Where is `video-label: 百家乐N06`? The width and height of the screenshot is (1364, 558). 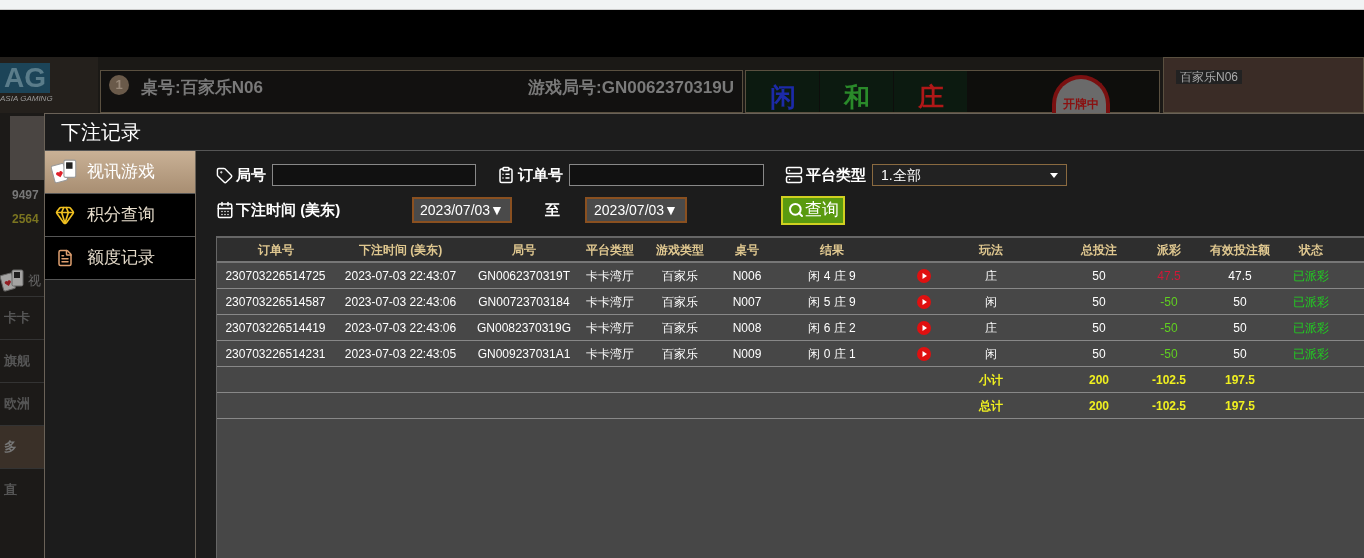 video-label: 百家乐N06 is located at coordinates (1209, 77).